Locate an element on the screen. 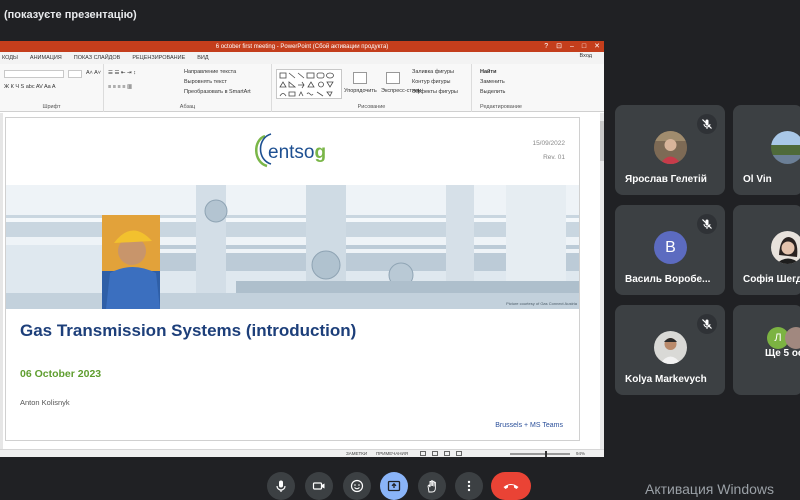  scrollbar-thumb is located at coordinates (602, 141).